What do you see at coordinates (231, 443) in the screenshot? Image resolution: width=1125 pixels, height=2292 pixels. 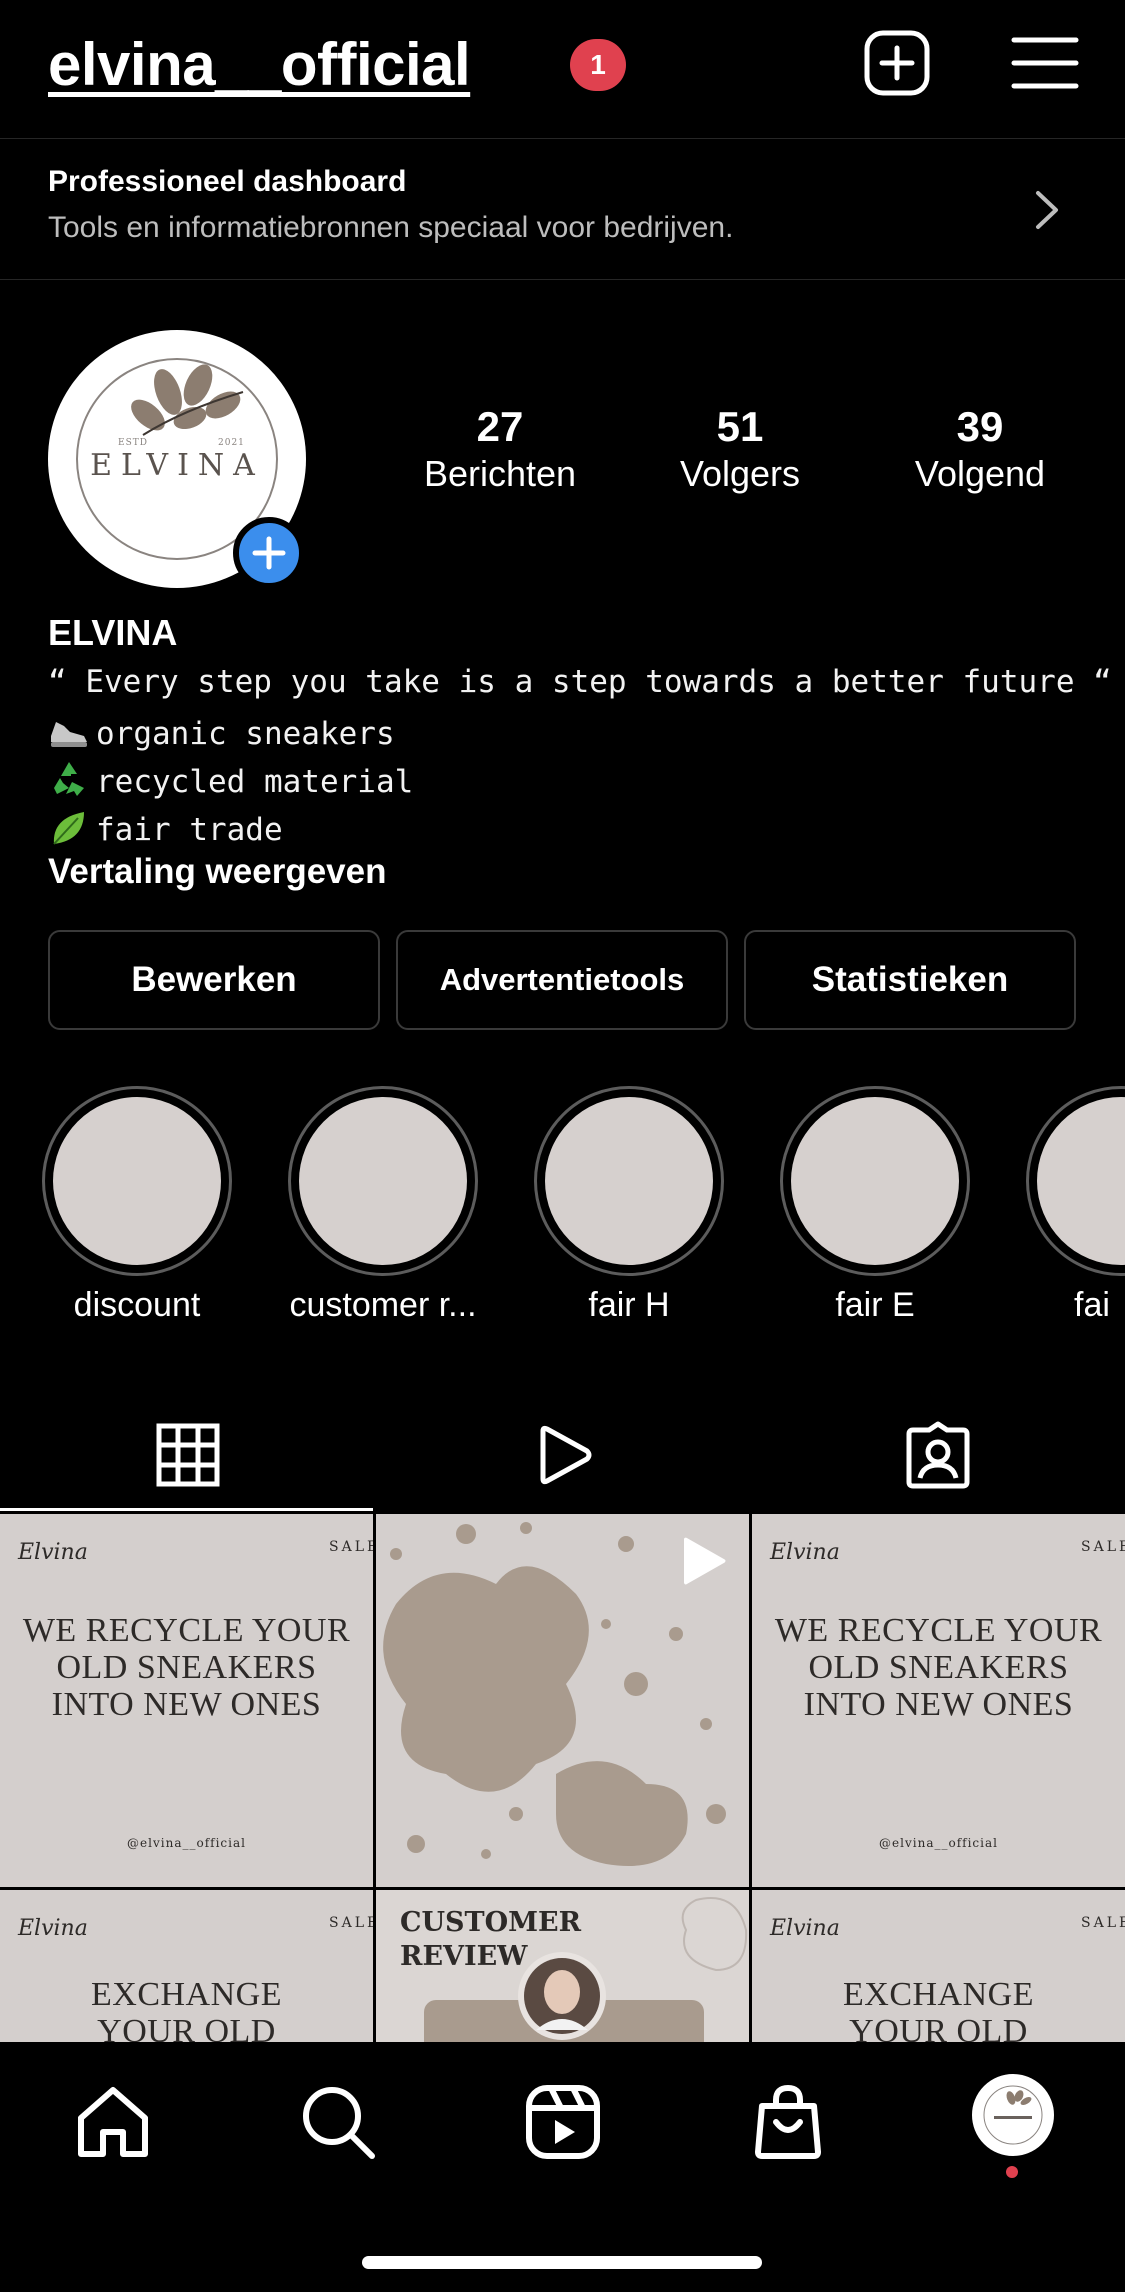 I see `logo-year: 2021` at bounding box center [231, 443].